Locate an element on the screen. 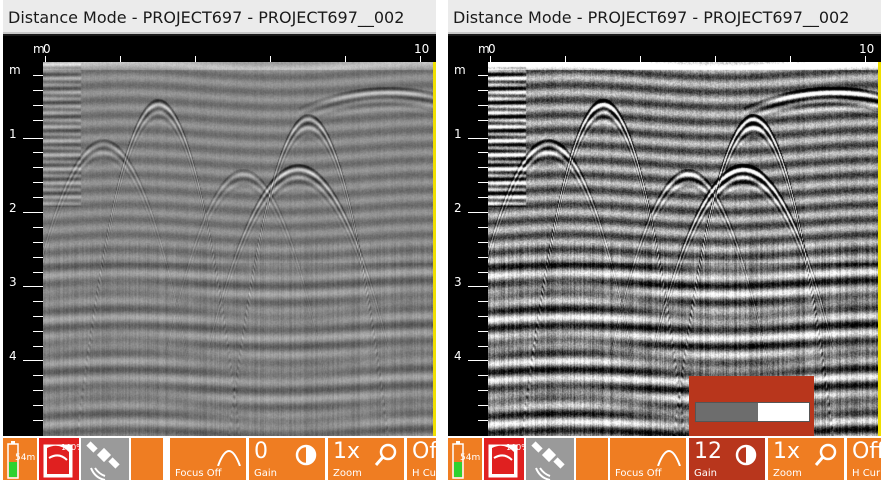  gain-adjust-popup is located at coordinates (751, 407).